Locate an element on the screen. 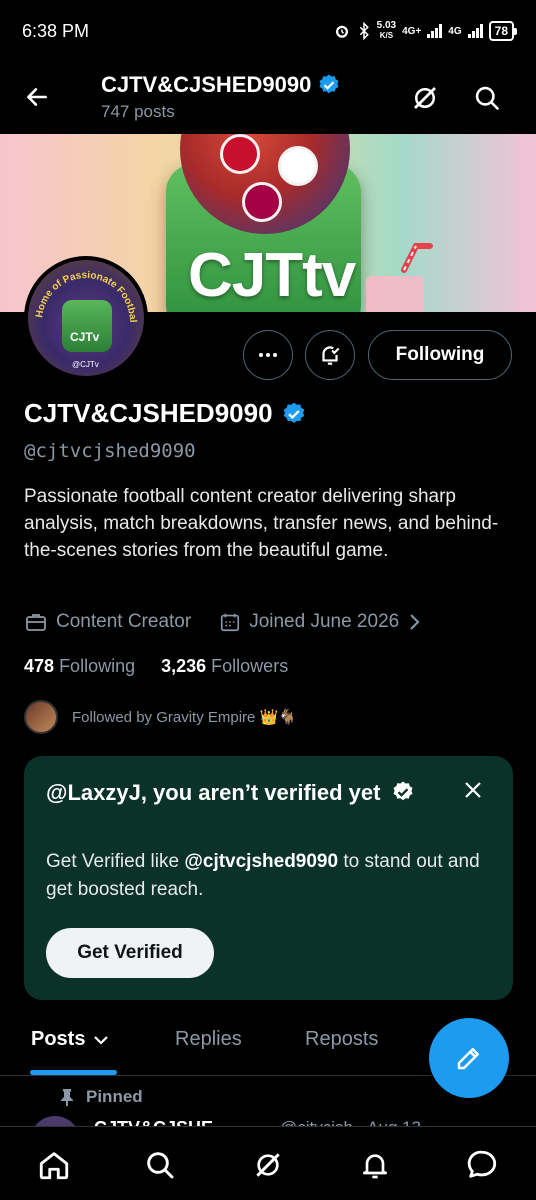 This screenshot has height=1200, width=536. post-count: 747 posts is located at coordinates (138, 111).